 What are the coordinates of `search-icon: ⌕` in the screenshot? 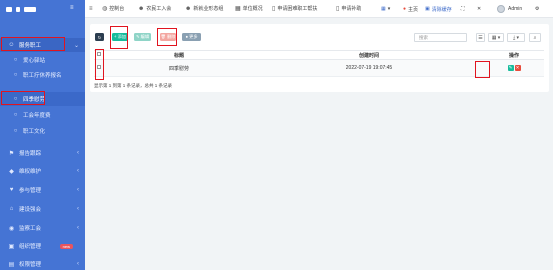 It's located at (535, 37).